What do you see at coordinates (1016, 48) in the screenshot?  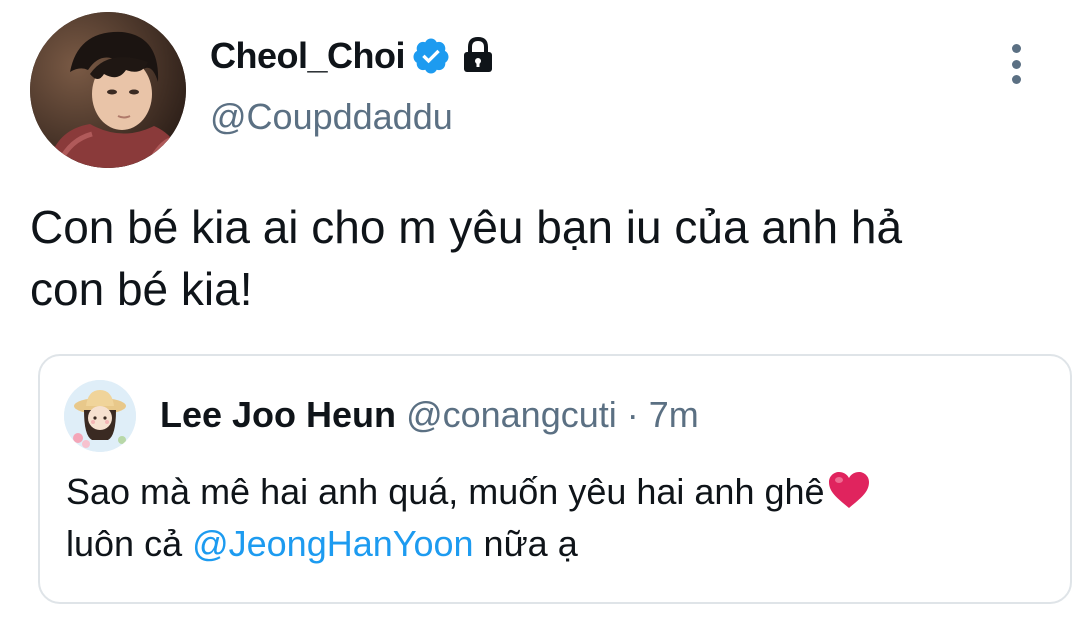 I see `more-vertical-icon` at bounding box center [1016, 48].